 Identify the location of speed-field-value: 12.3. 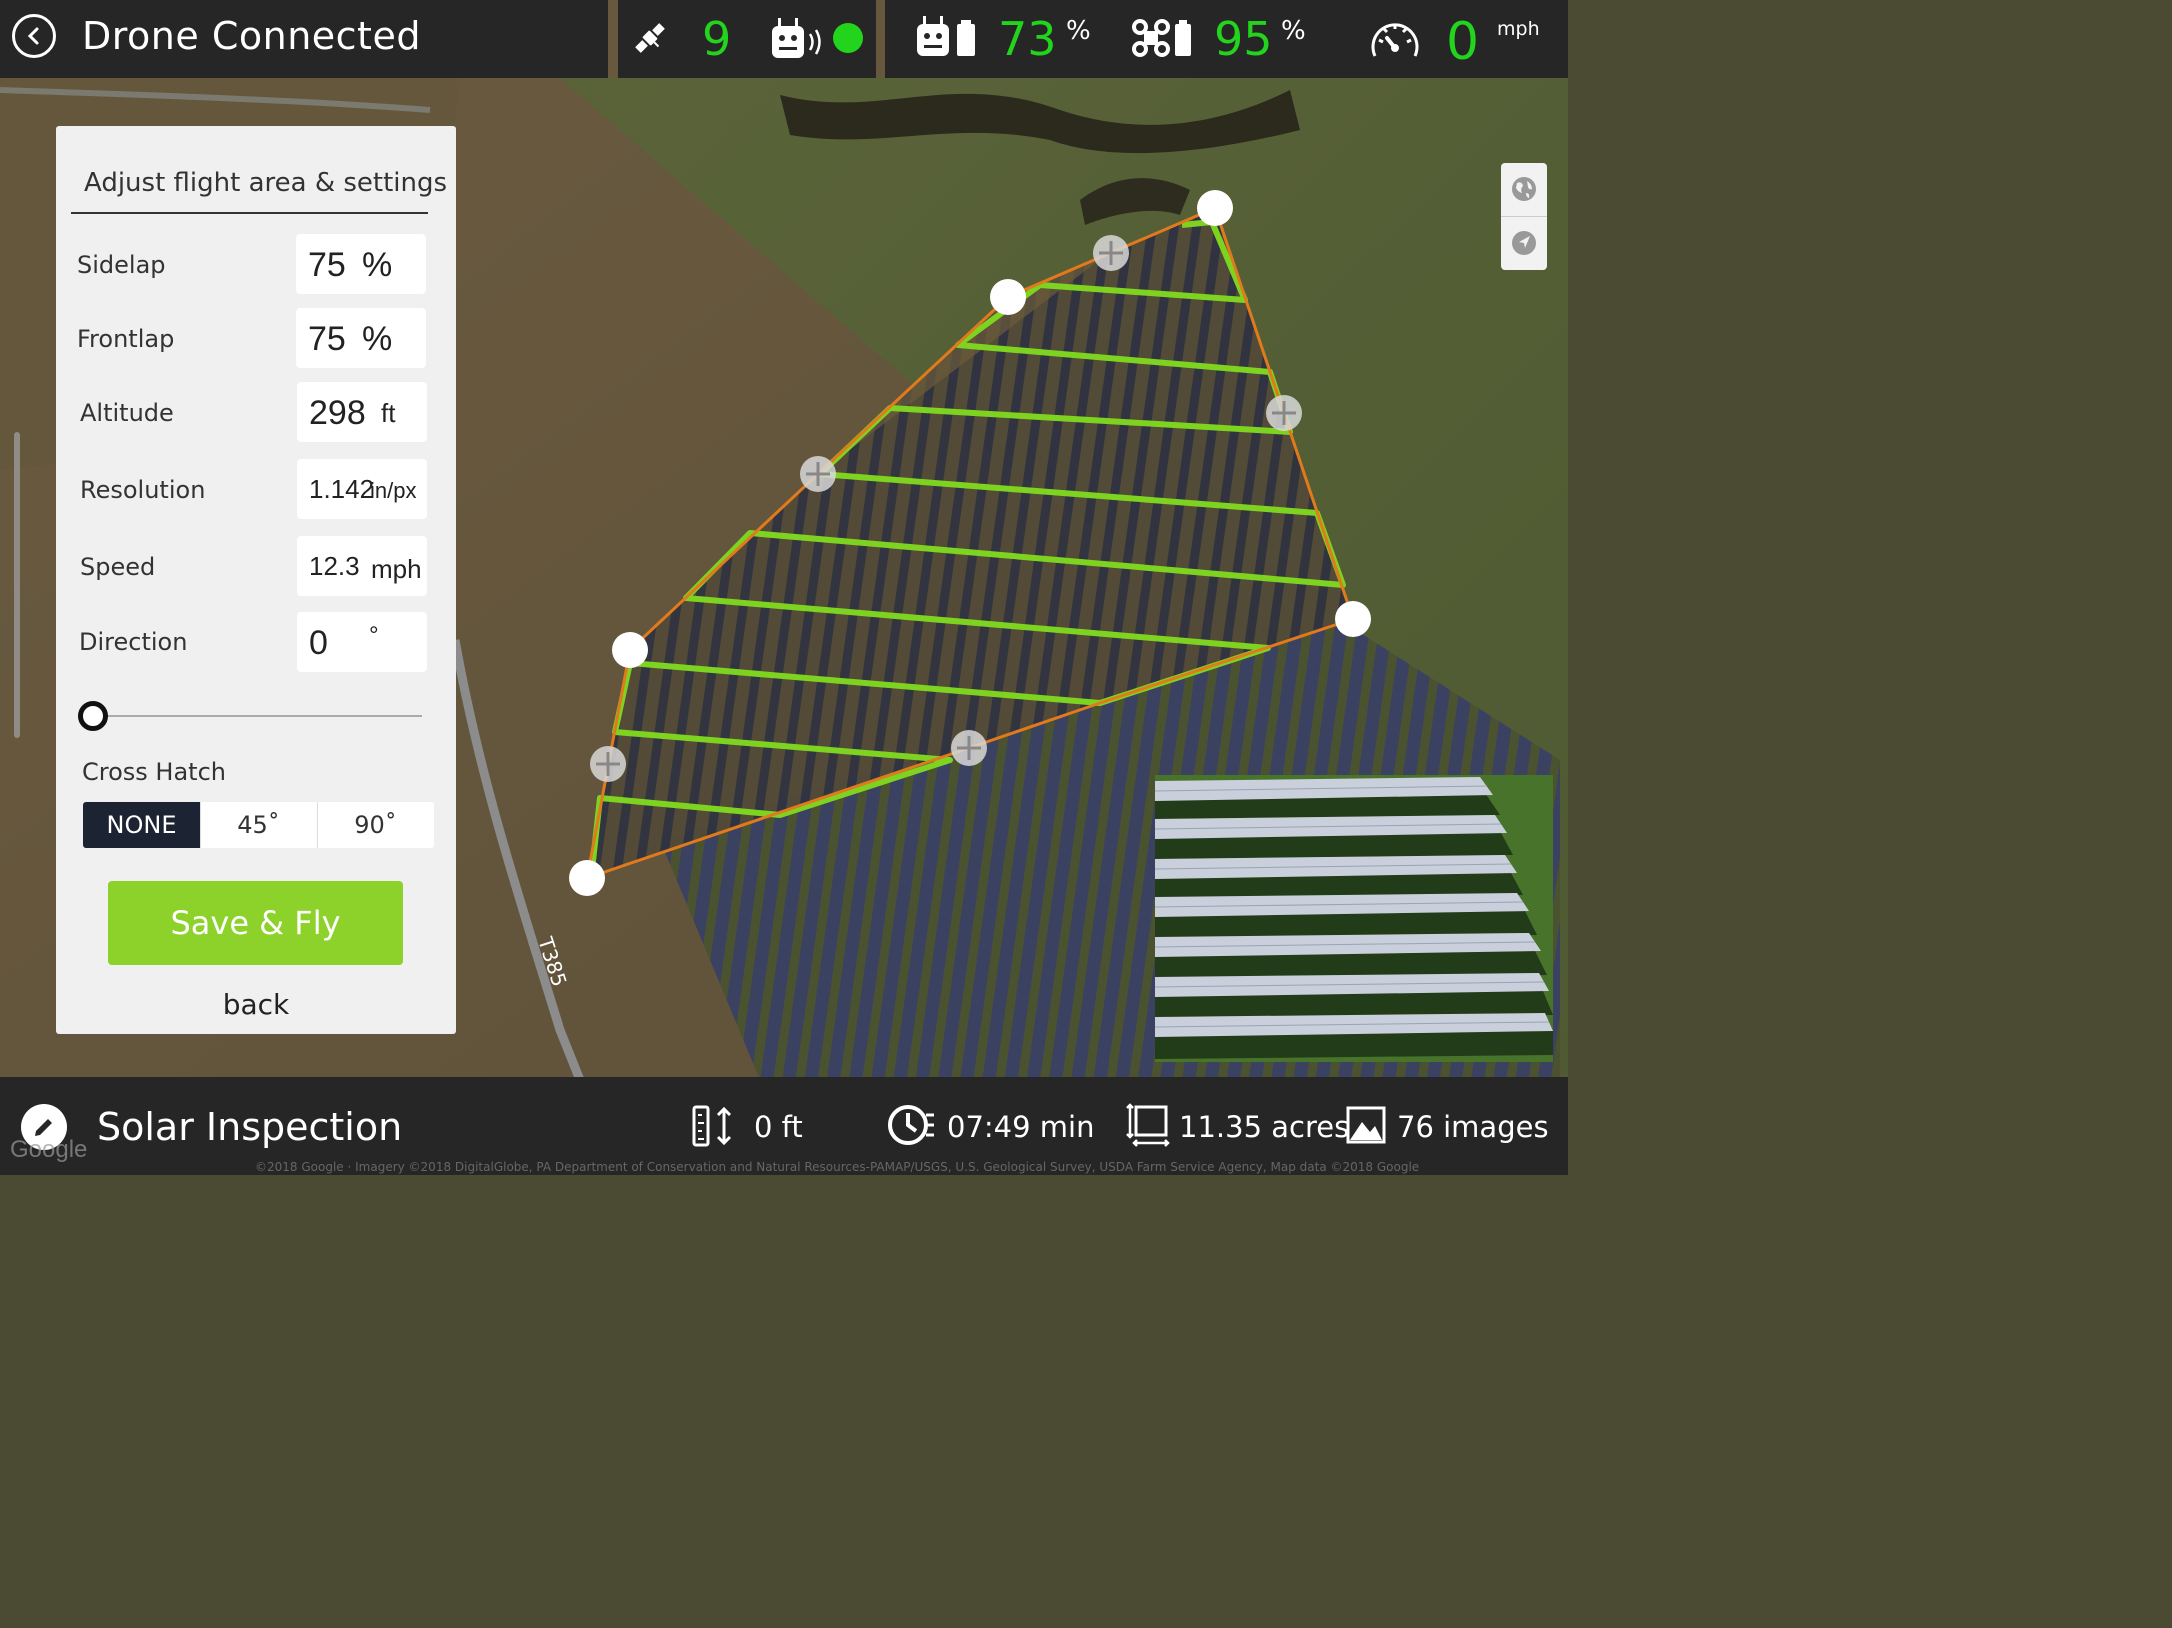
(334, 566).